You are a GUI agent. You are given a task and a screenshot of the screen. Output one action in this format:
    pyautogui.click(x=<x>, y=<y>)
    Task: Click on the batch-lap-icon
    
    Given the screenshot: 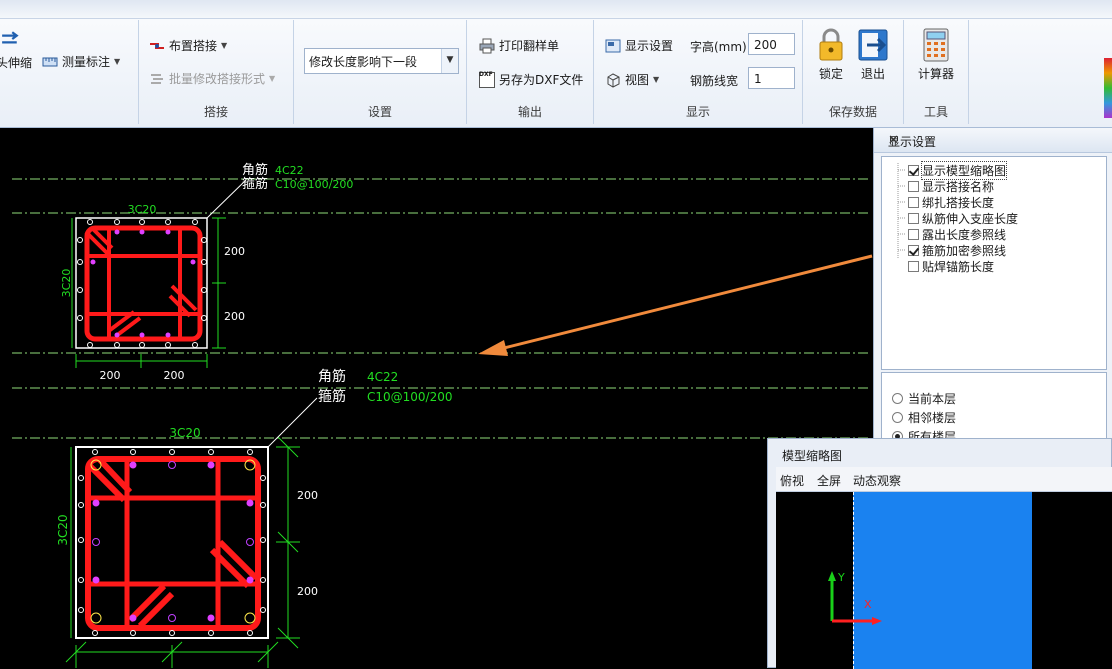 What is the action you would take?
    pyautogui.click(x=157, y=78)
    